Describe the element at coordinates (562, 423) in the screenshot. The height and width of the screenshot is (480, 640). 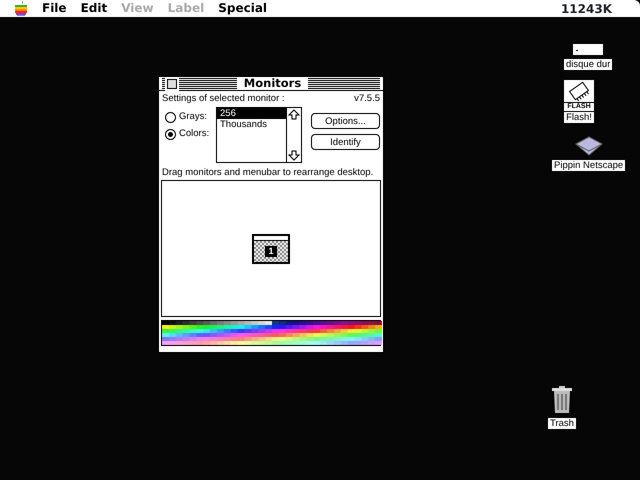
I see `icon-label: Trash` at that location.